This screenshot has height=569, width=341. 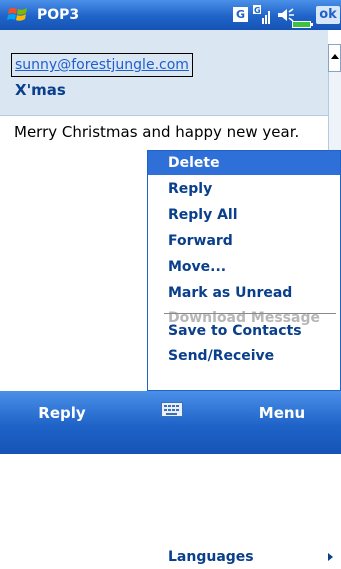 What do you see at coordinates (240, 14) in the screenshot?
I see `gprs-g-icon: G` at bounding box center [240, 14].